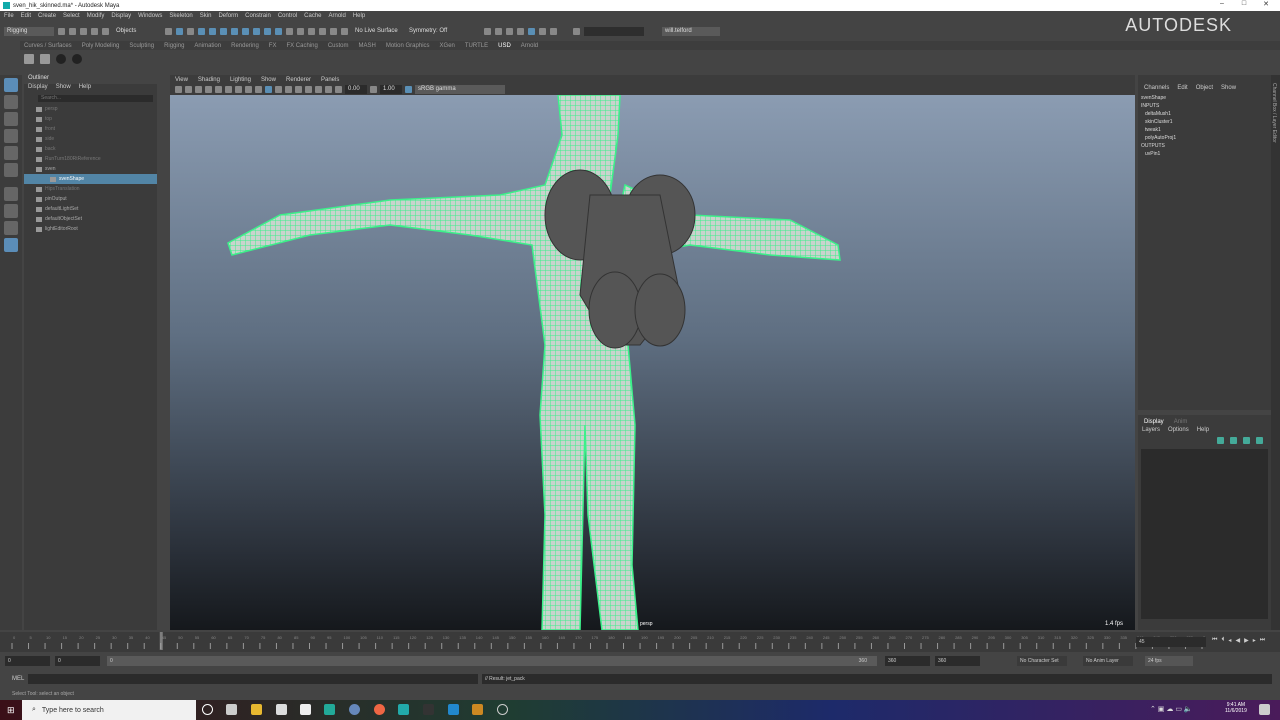 The image size is (1280, 720). What do you see at coordinates (218, 89) in the screenshot?
I see `grid-icon` at bounding box center [218, 89].